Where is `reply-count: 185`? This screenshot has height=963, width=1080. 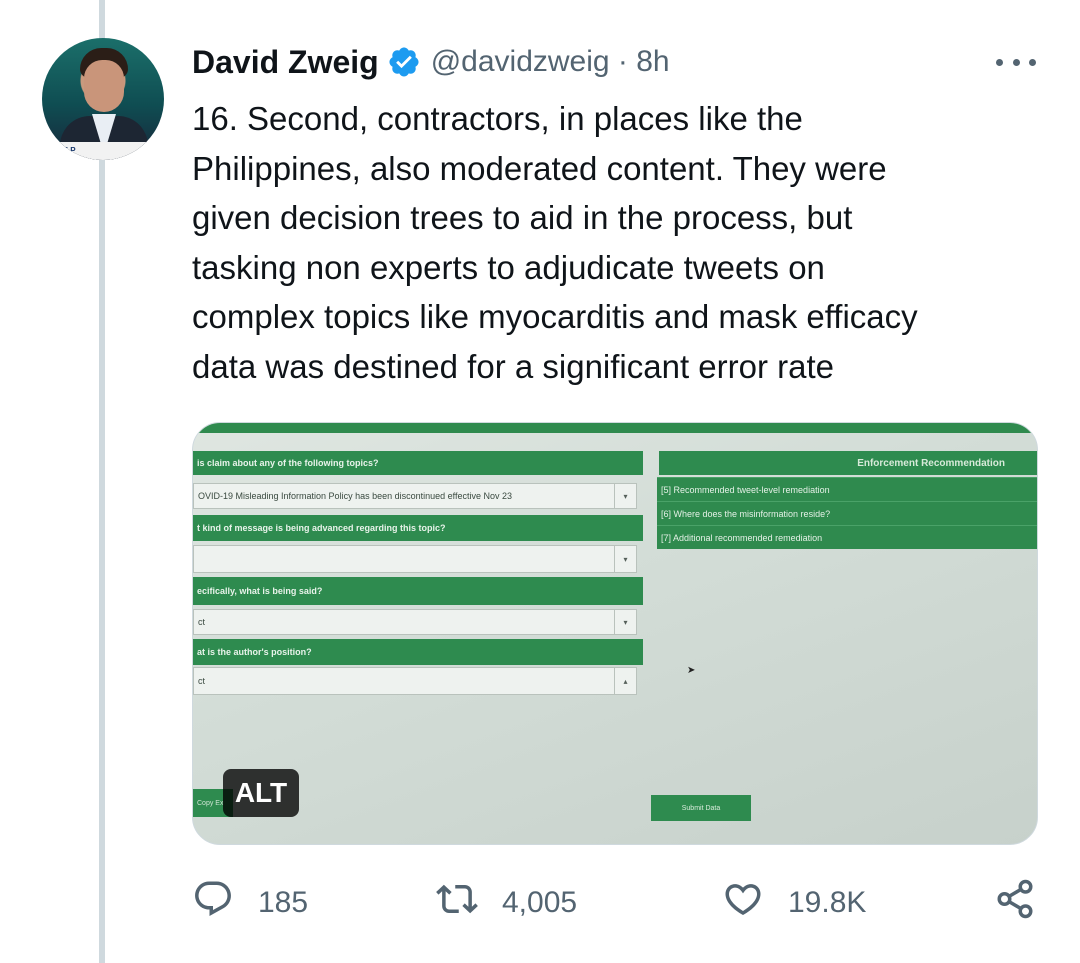 reply-count: 185 is located at coordinates (283, 902).